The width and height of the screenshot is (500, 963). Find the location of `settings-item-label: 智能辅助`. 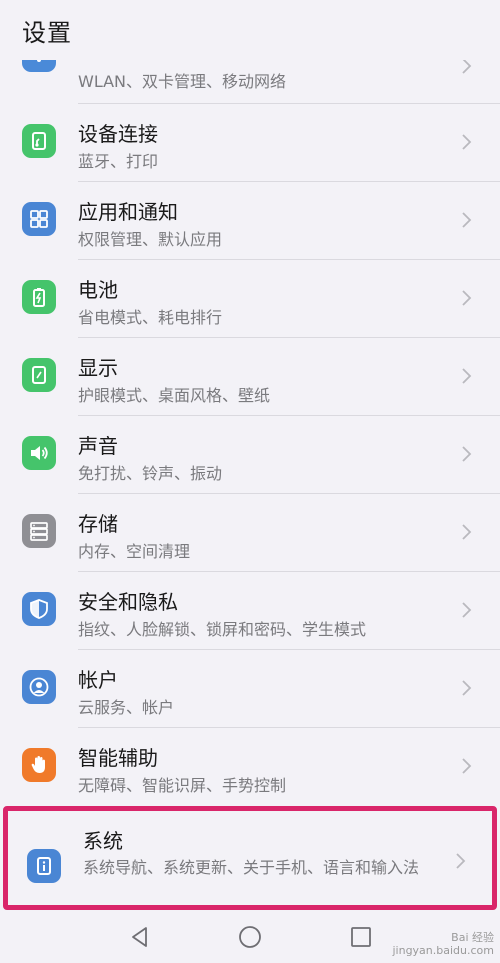

settings-item-label: 智能辅助 is located at coordinates (118, 758).